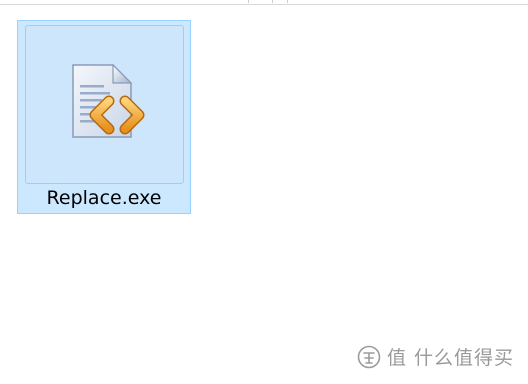 Image resolution: width=528 pixels, height=384 pixels. Describe the element at coordinates (107, 103) in the screenshot. I see `code-document-icon` at that location.